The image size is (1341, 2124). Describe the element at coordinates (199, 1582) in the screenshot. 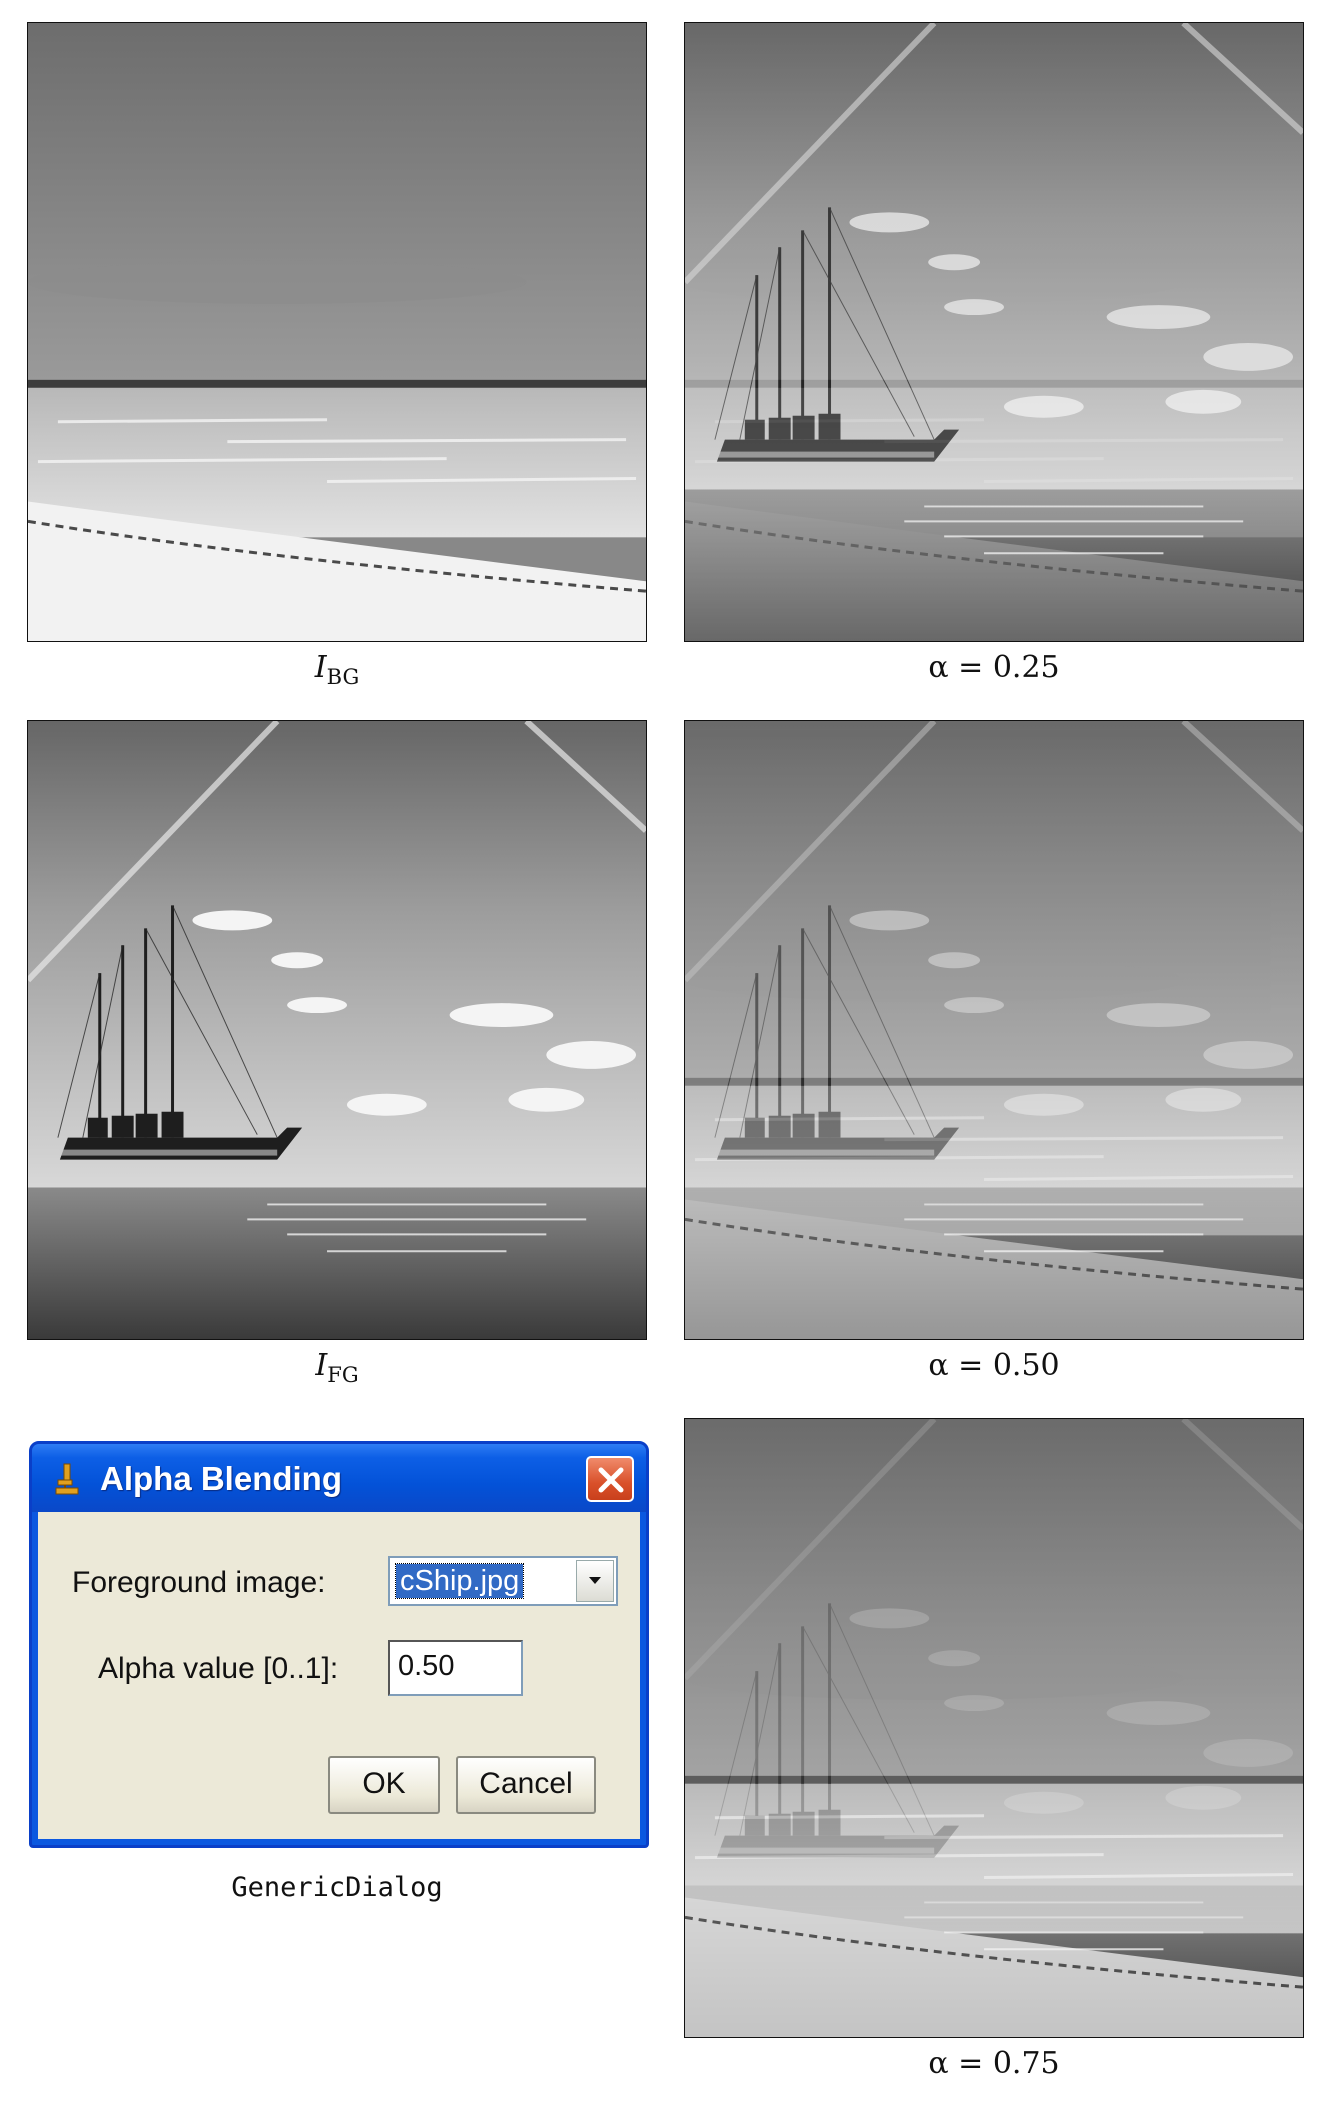

I see `foreground-image-label: Foreground image:` at that location.